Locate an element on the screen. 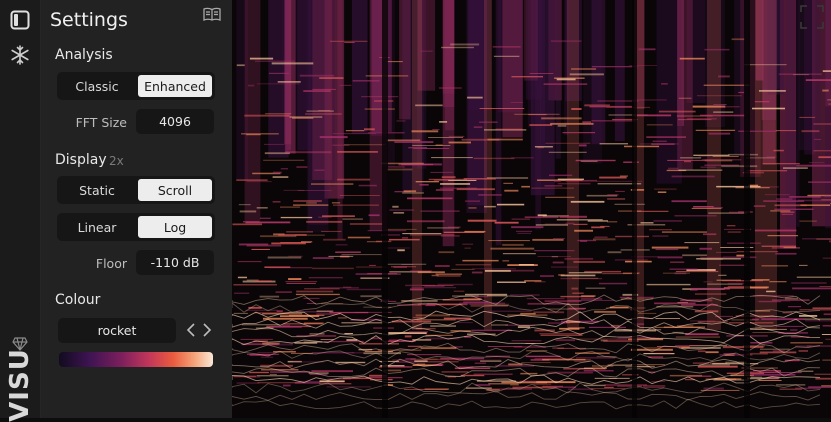  colour-gradient-preview is located at coordinates (136, 359).